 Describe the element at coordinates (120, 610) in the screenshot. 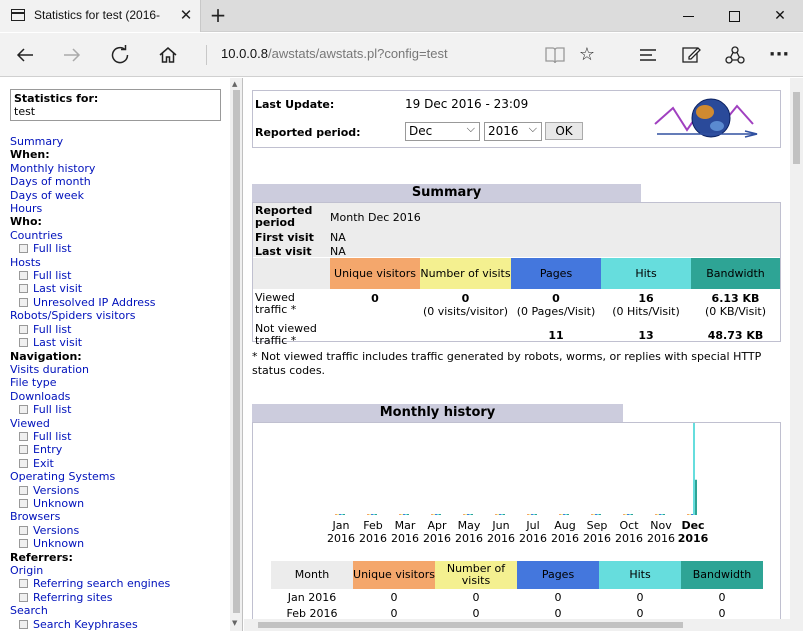

I see `menu-link-search: Search` at that location.